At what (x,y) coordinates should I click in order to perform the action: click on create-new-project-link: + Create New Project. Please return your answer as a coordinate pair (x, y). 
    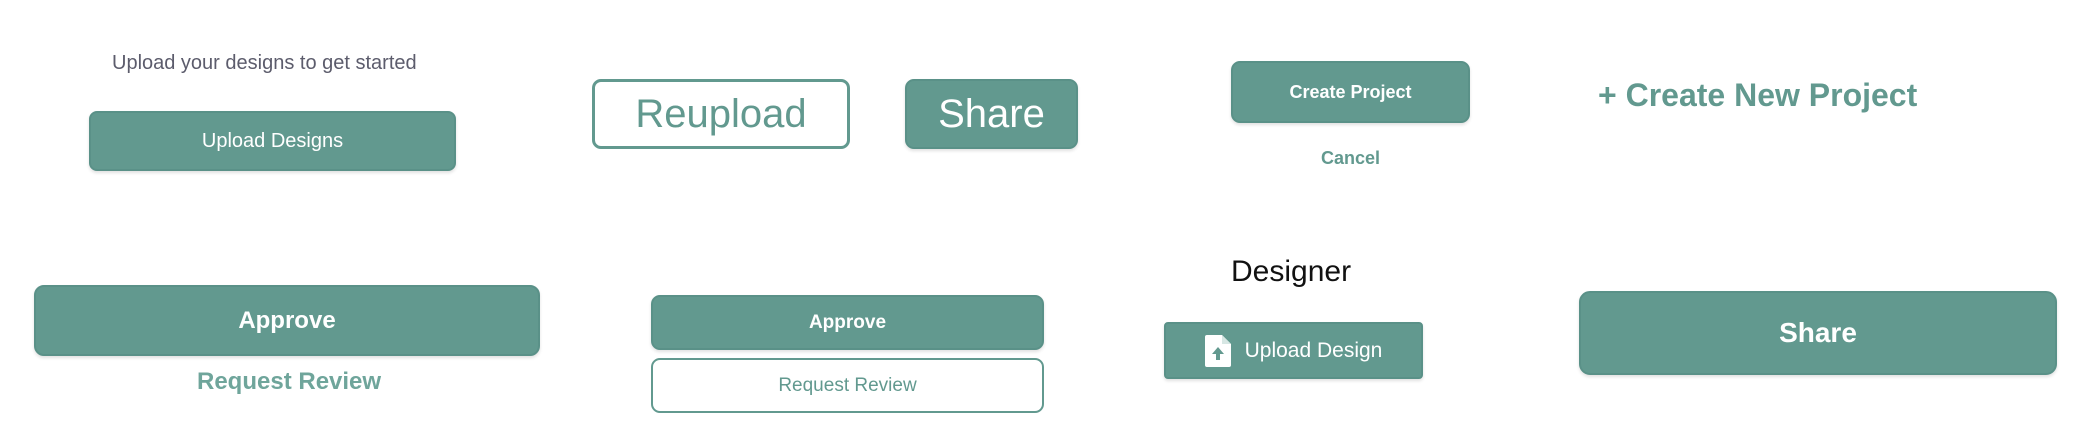
    Looking at the image, I should click on (1757, 95).